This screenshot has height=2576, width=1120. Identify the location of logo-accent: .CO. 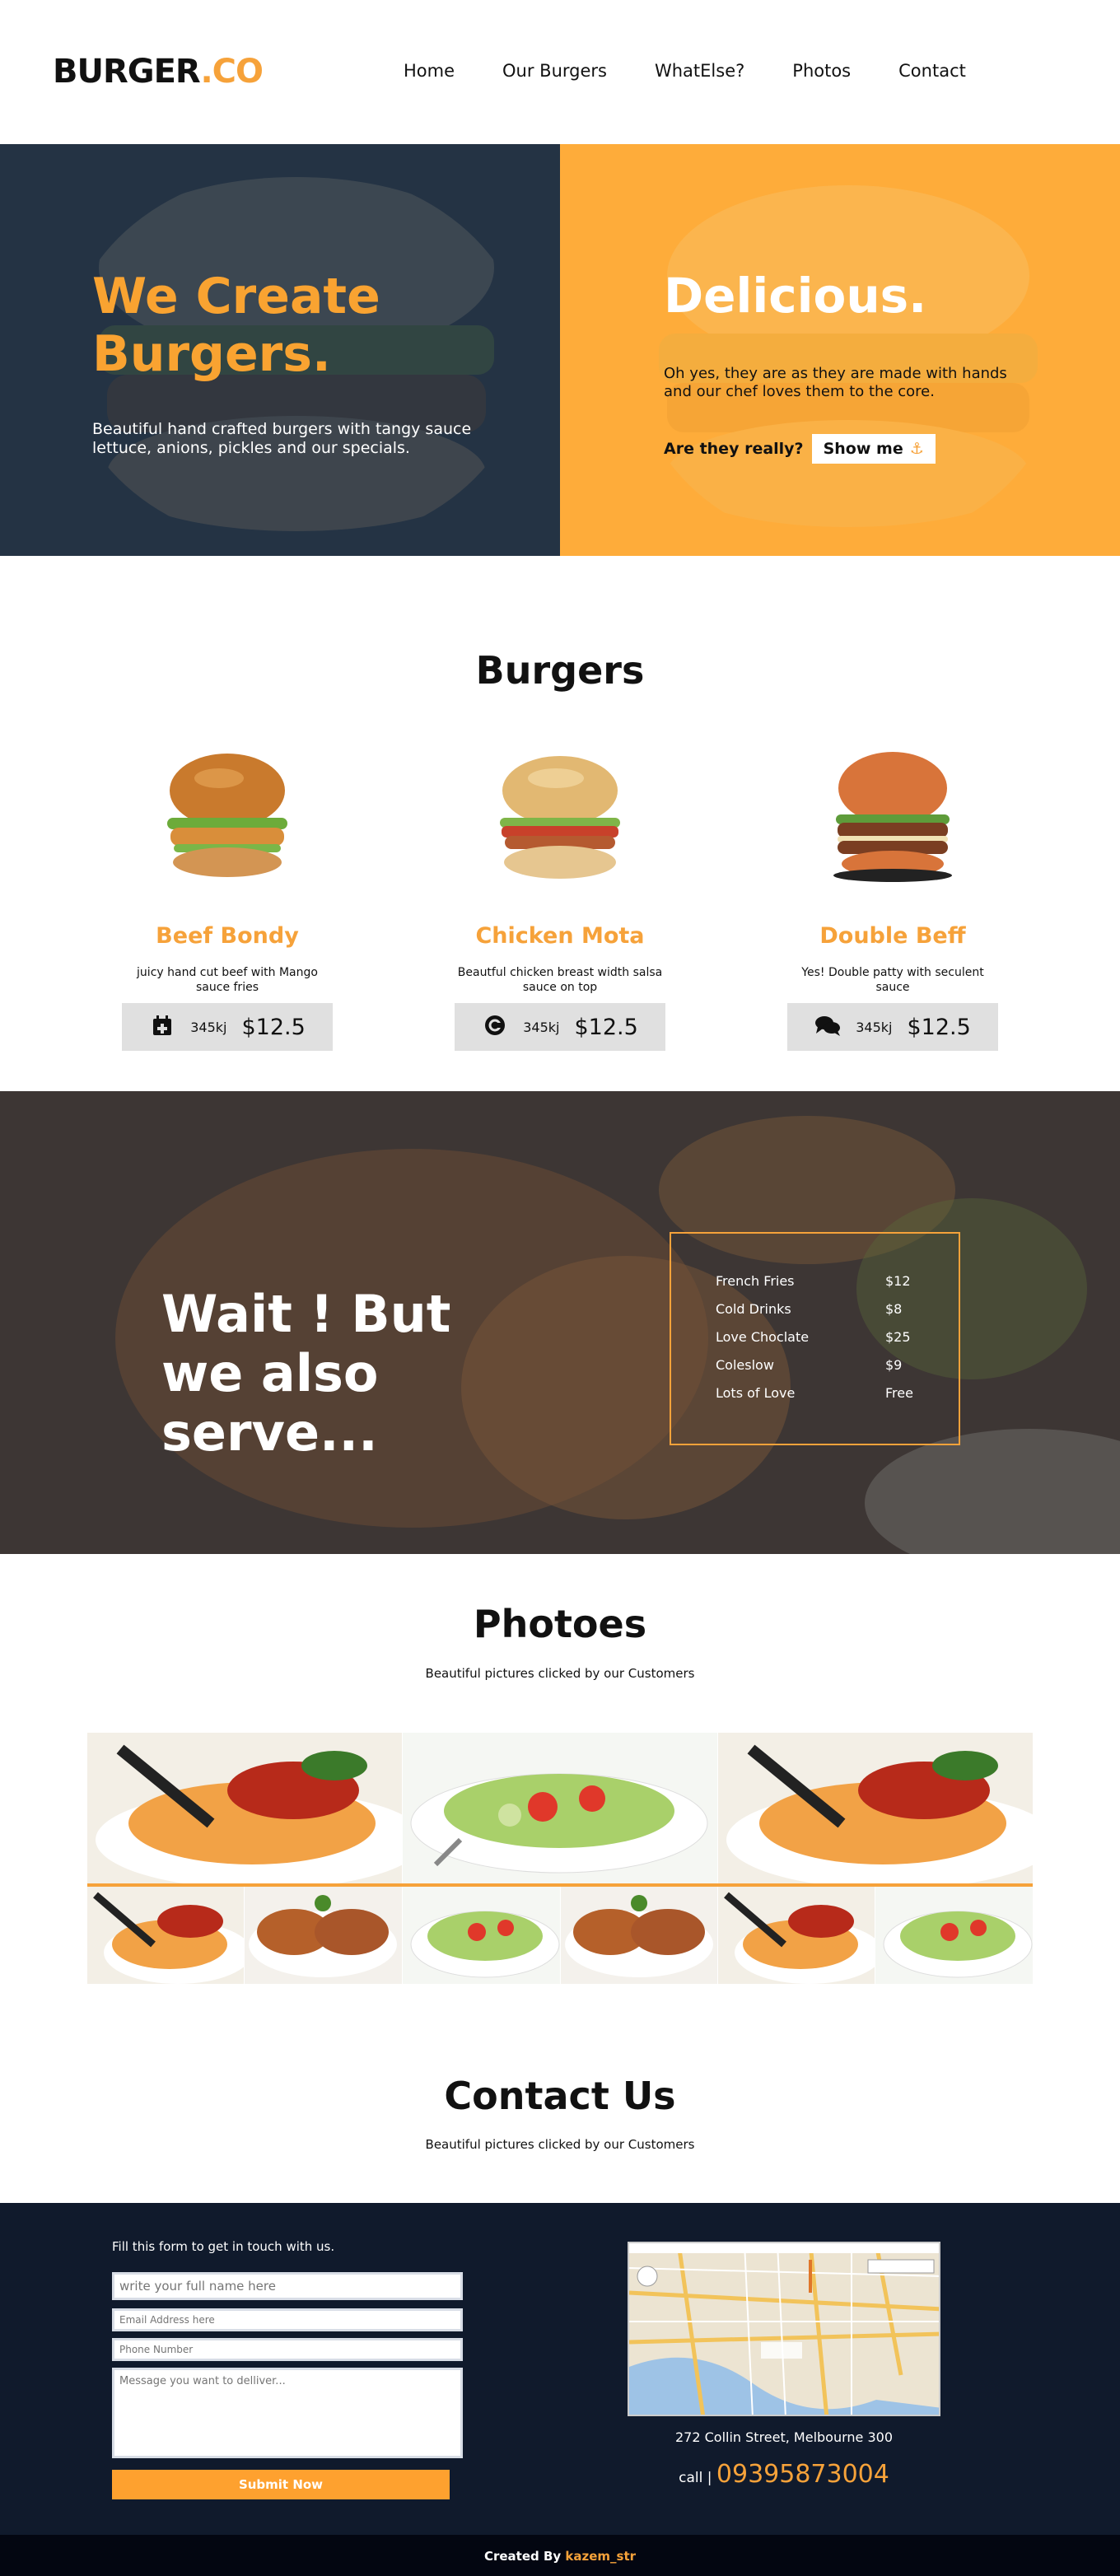
(232, 72).